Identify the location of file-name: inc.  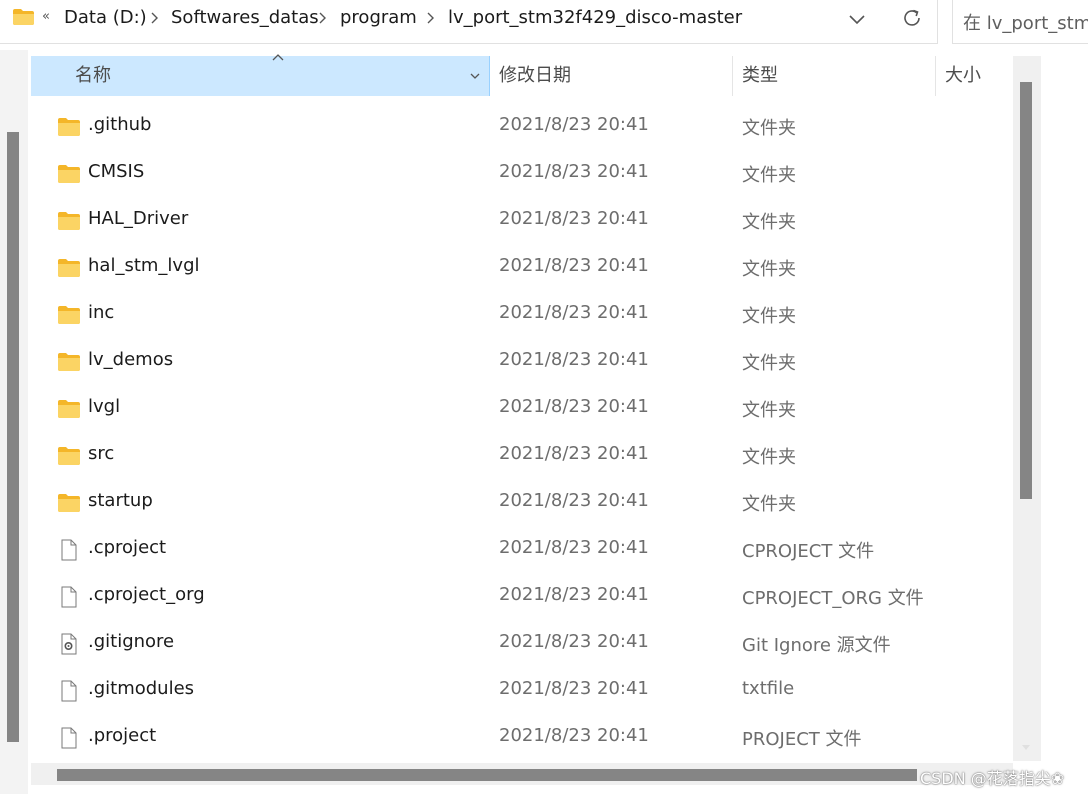
(101, 312).